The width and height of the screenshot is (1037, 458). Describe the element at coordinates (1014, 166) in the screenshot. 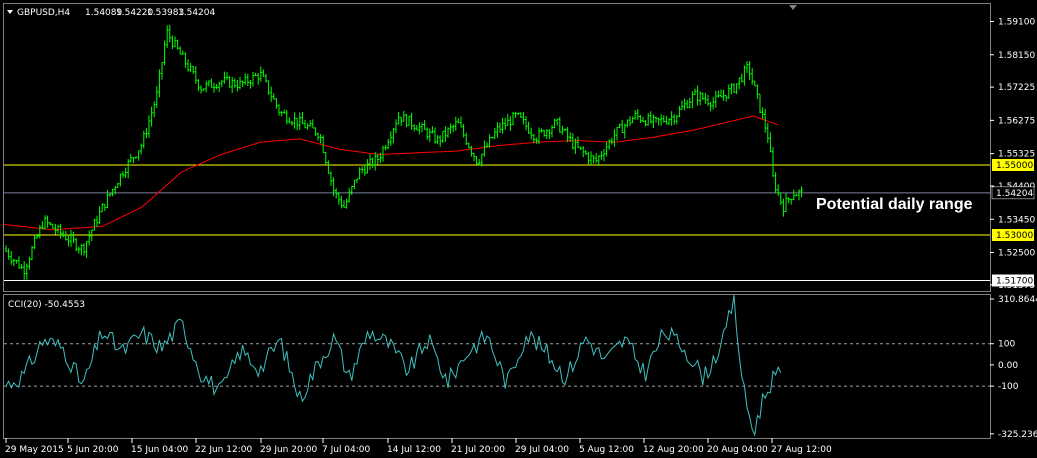

I see `level-label: 1.55000` at that location.